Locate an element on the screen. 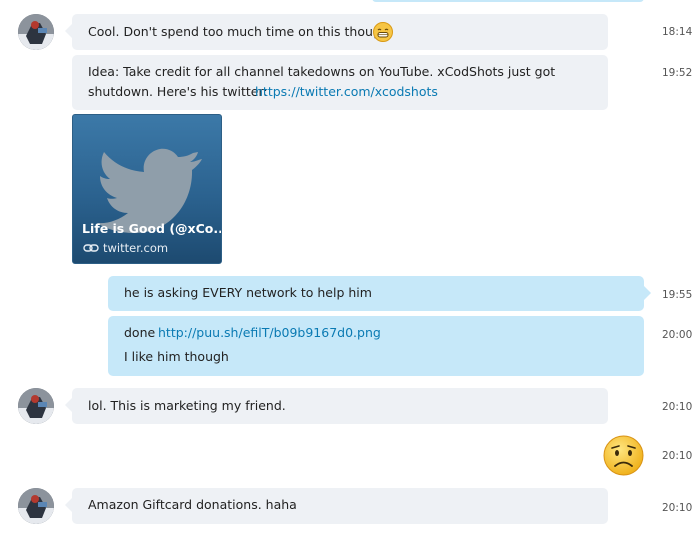  grin-emoticon-icon is located at coordinates (383, 32).